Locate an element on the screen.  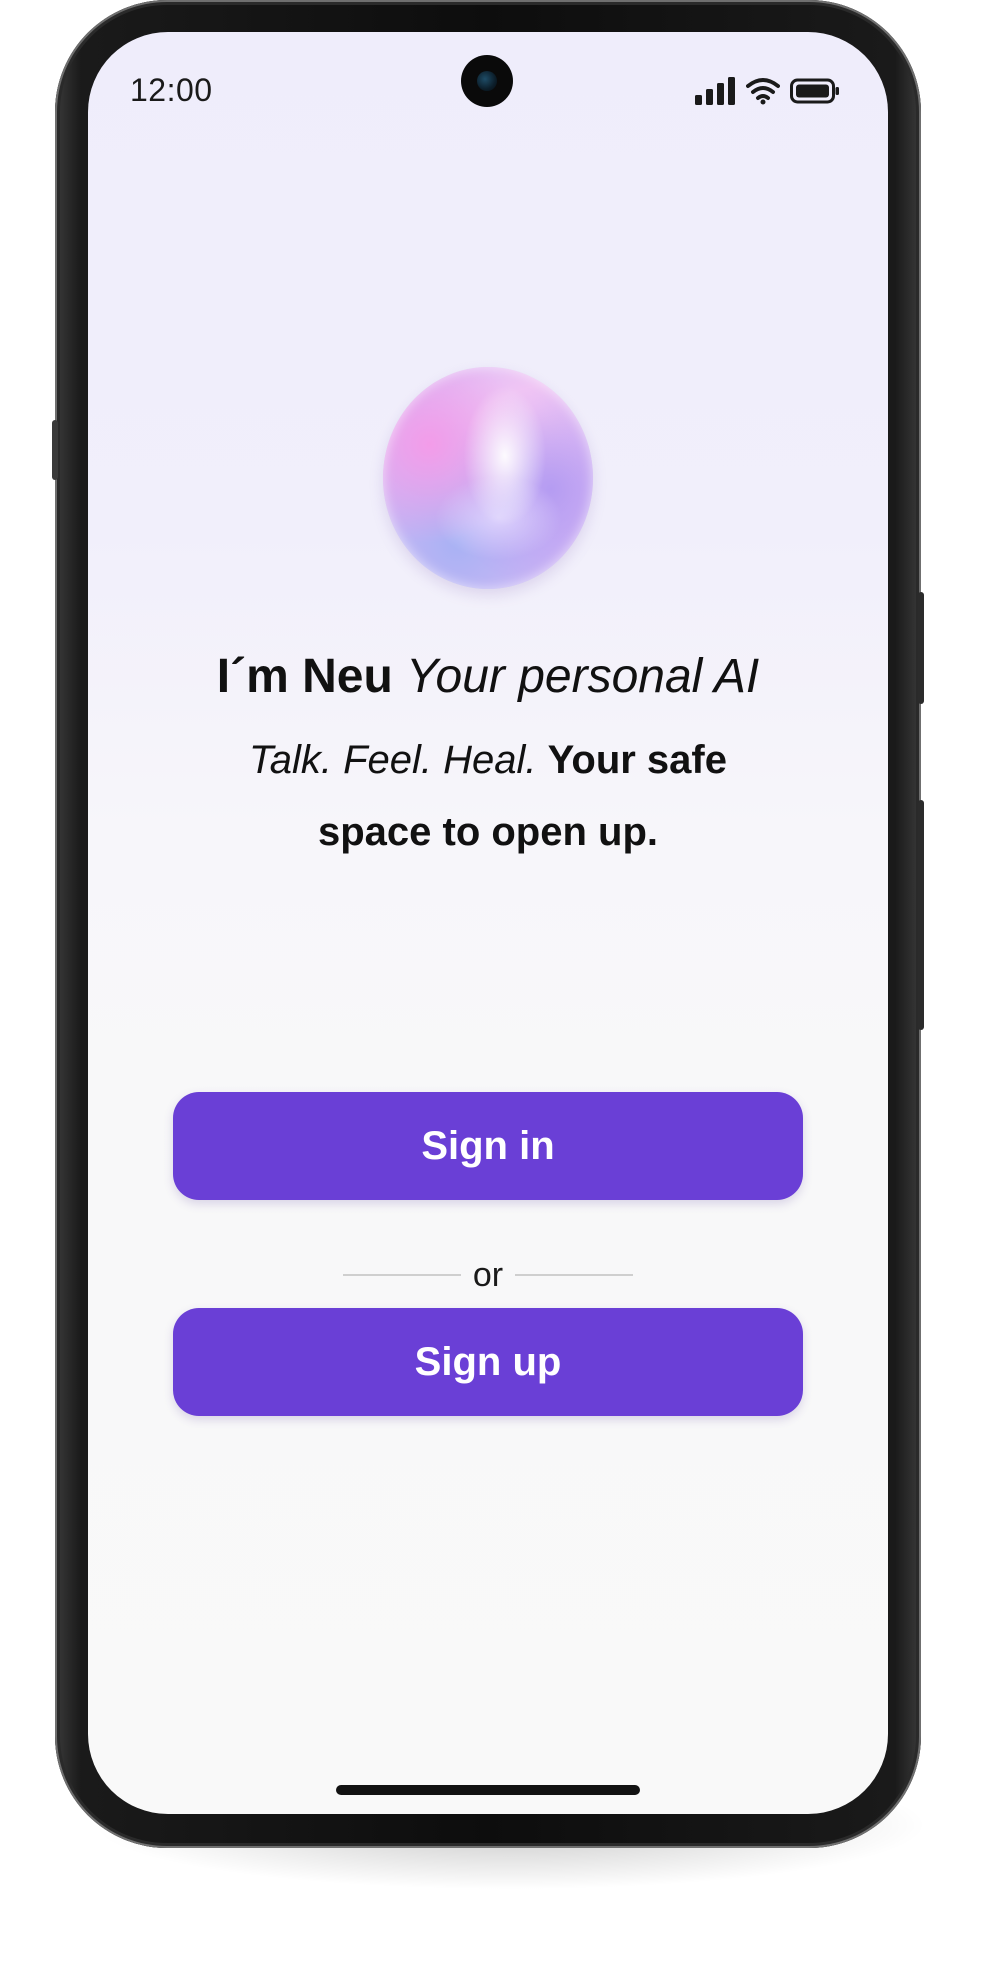
sign-in-button: Sign in is located at coordinates (488, 1146).